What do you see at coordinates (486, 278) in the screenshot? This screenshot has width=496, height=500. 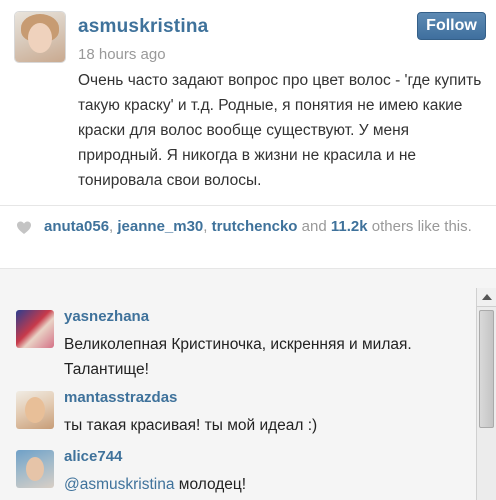 I see `scrollbar-gap` at bounding box center [486, 278].